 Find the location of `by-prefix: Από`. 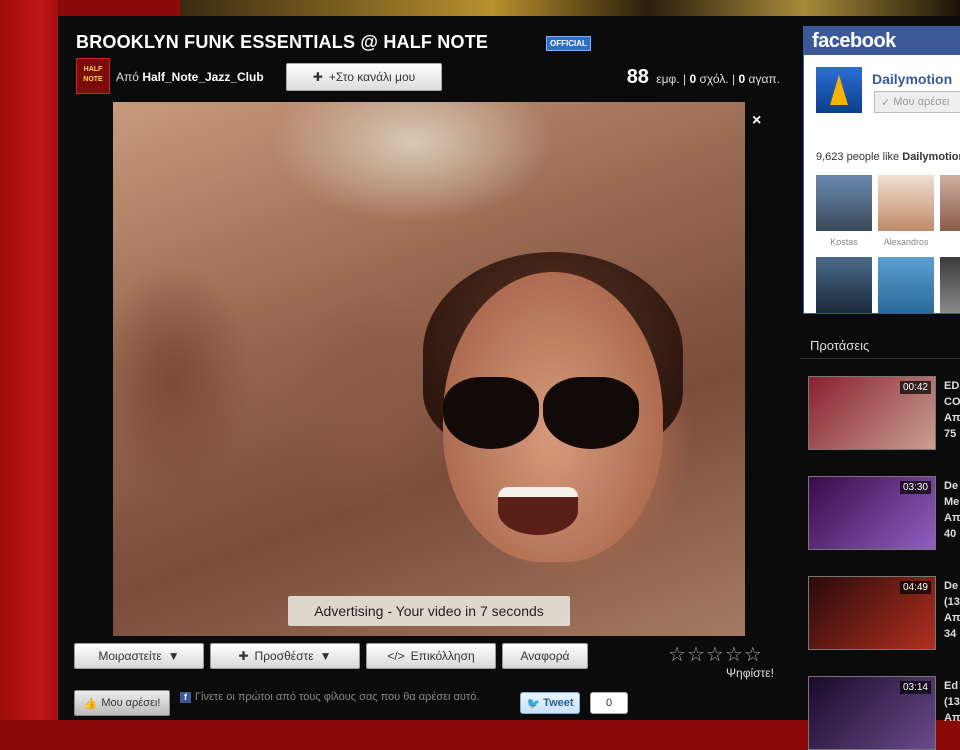

by-prefix: Από is located at coordinates (127, 77).